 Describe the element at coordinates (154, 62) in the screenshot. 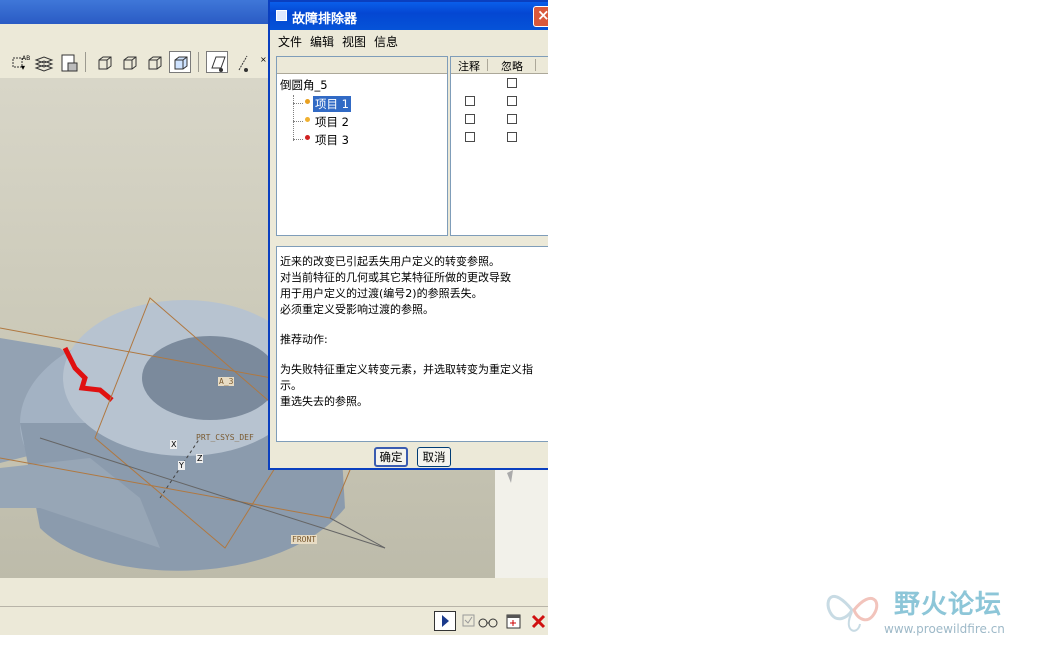

I see `no-hidden-icon` at that location.